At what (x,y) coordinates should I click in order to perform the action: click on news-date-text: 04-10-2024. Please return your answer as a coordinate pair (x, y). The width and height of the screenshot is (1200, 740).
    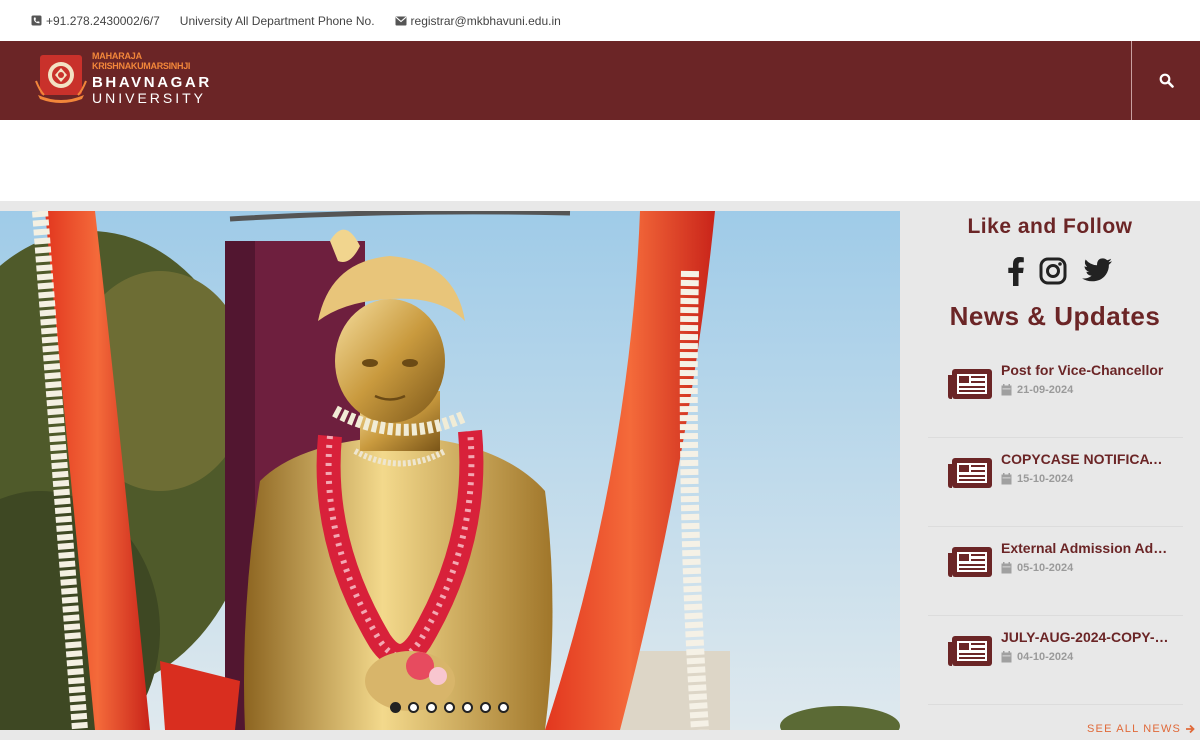
    Looking at the image, I should click on (1045, 657).